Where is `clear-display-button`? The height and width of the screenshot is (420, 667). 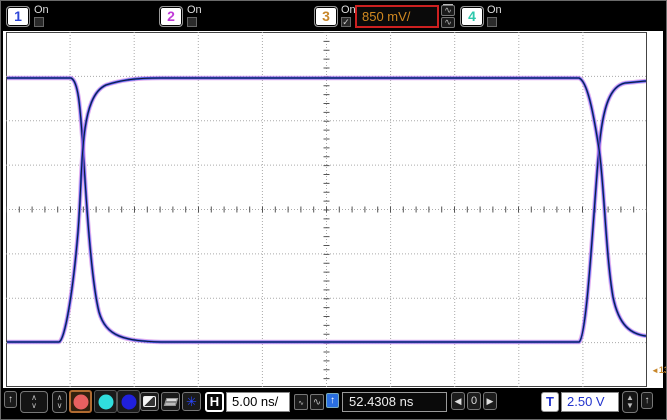
clear-display-button is located at coordinates (170, 401).